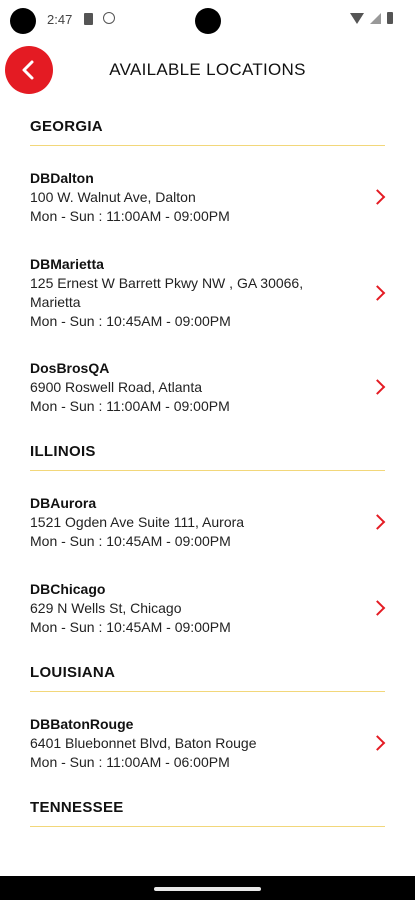 This screenshot has height=900, width=415. I want to click on sim-card-icon, so click(88, 19).